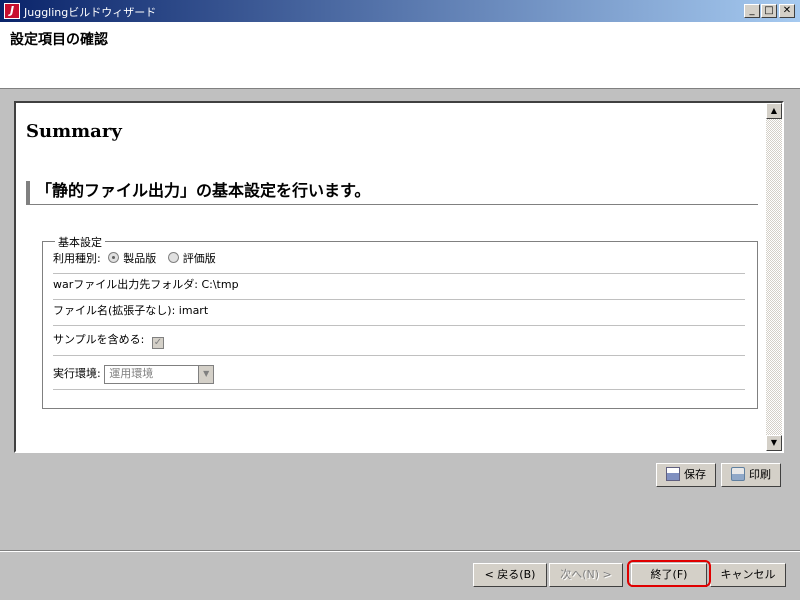 The width and height of the screenshot is (800, 600). Describe the element at coordinates (114, 310) in the screenshot. I see `filename-label: ファイル名(拡張子なし):` at that location.